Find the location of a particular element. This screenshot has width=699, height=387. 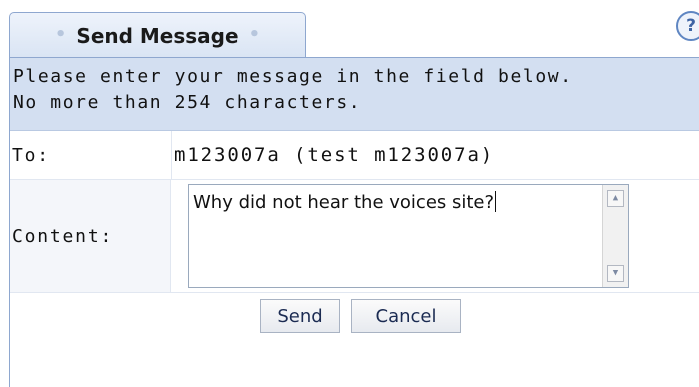

to-value: m123007a (test m123007a) is located at coordinates (334, 155).